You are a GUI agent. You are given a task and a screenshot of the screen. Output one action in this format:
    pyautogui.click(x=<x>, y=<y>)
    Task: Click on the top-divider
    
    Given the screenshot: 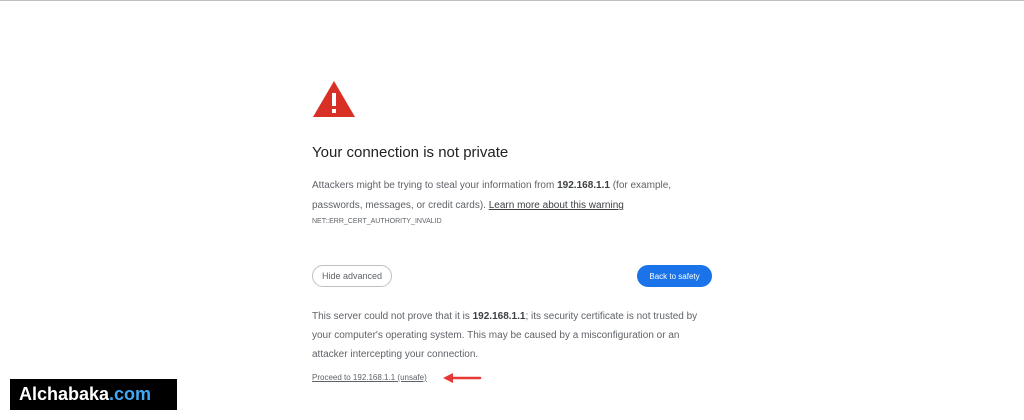 What is the action you would take?
    pyautogui.click(x=512, y=0)
    